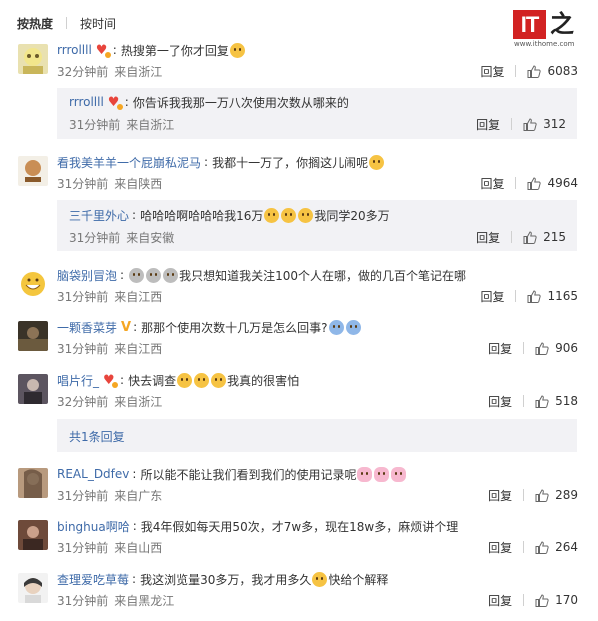 The width and height of the screenshot is (598, 621). I want to click on comment-line: 一颗香菜芽 V : 那那个使用次数十几万是怎么回事?, so click(209, 327).